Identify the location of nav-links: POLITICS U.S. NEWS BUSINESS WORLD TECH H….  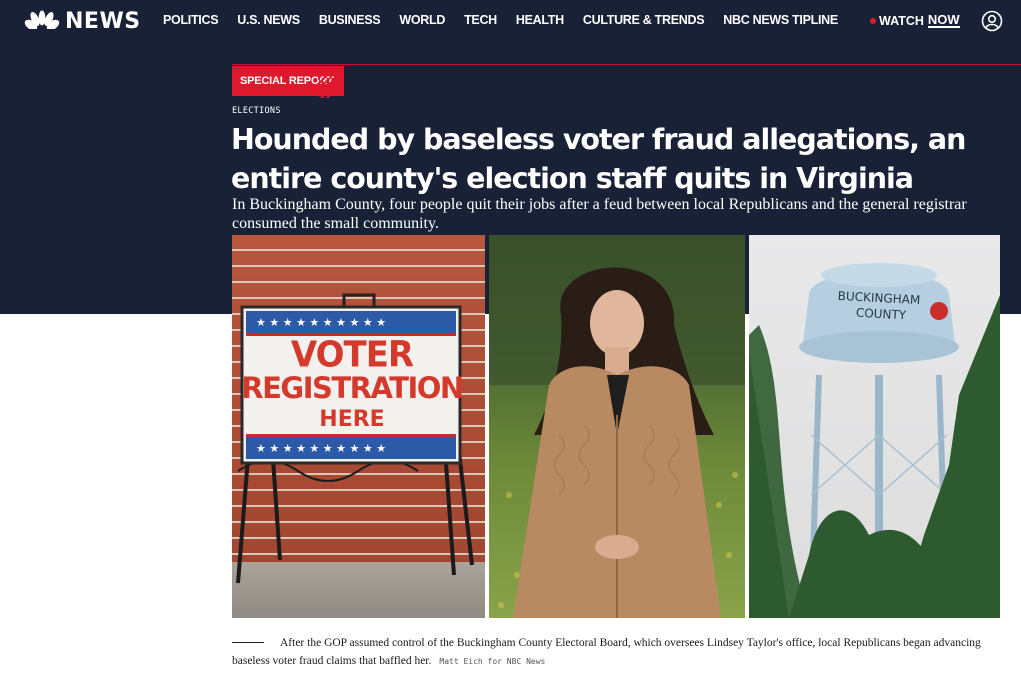
(510, 20).